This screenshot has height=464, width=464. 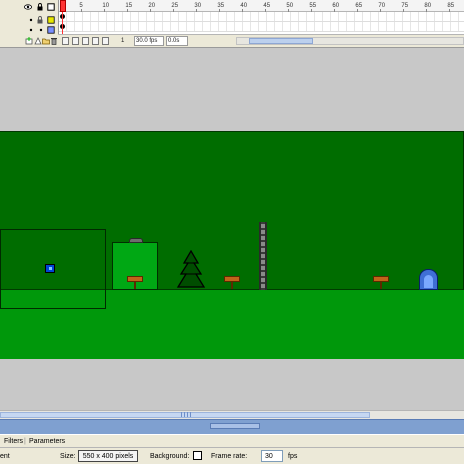 I want to click on frame-number-label: 35, so click(x=221, y=6).